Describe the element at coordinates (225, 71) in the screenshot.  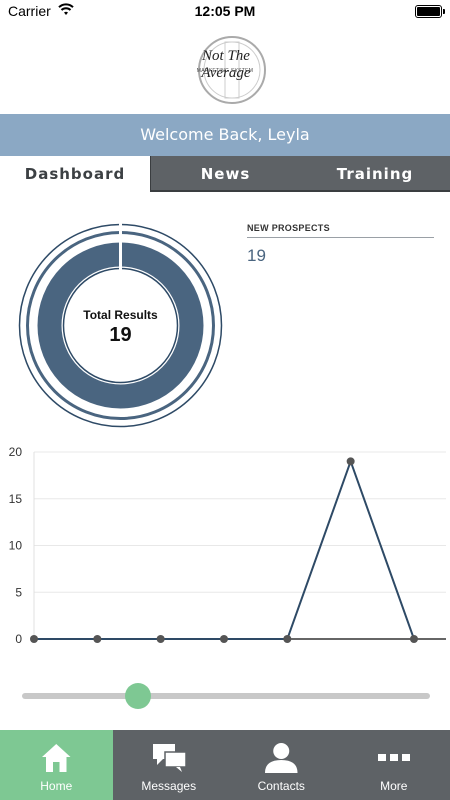
I see `logo-subtitle: MARKETING SYSTEM` at that location.